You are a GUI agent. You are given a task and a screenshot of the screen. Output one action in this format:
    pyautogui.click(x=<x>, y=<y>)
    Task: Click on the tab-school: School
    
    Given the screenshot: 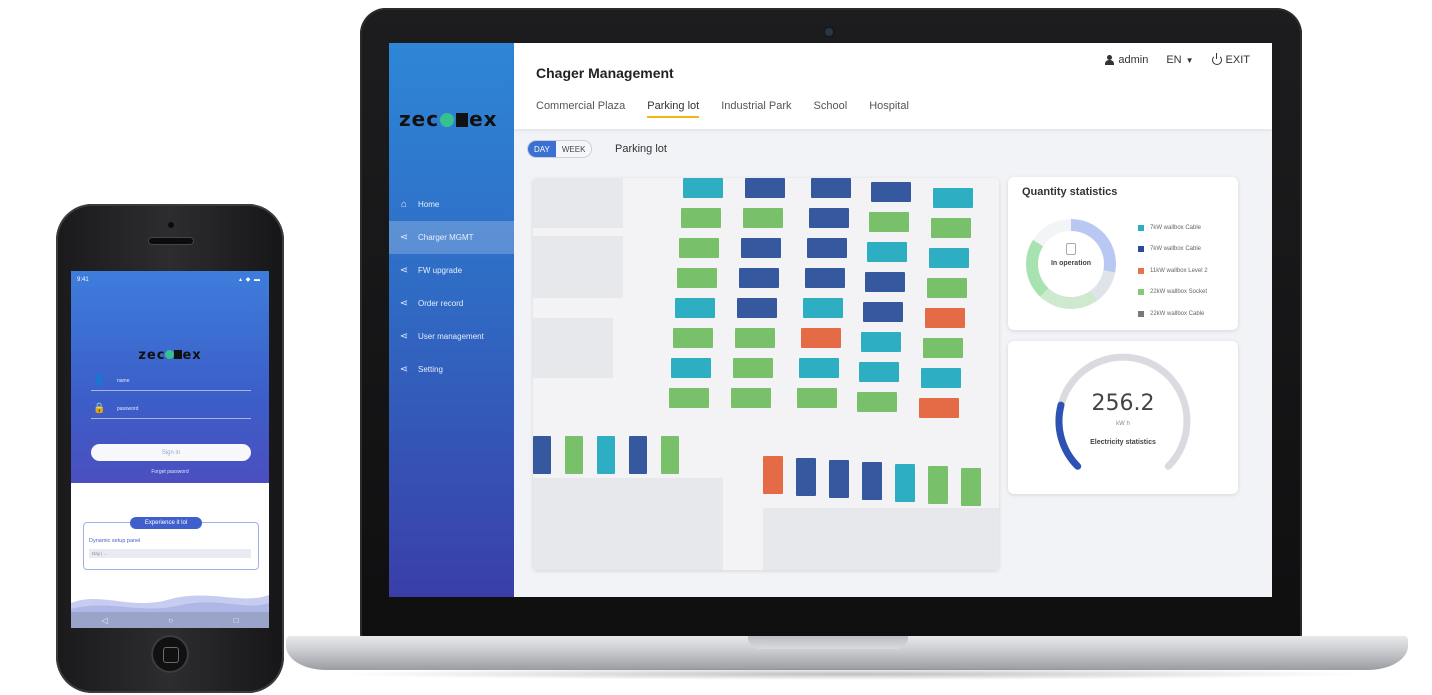 What is the action you would take?
    pyautogui.click(x=831, y=109)
    